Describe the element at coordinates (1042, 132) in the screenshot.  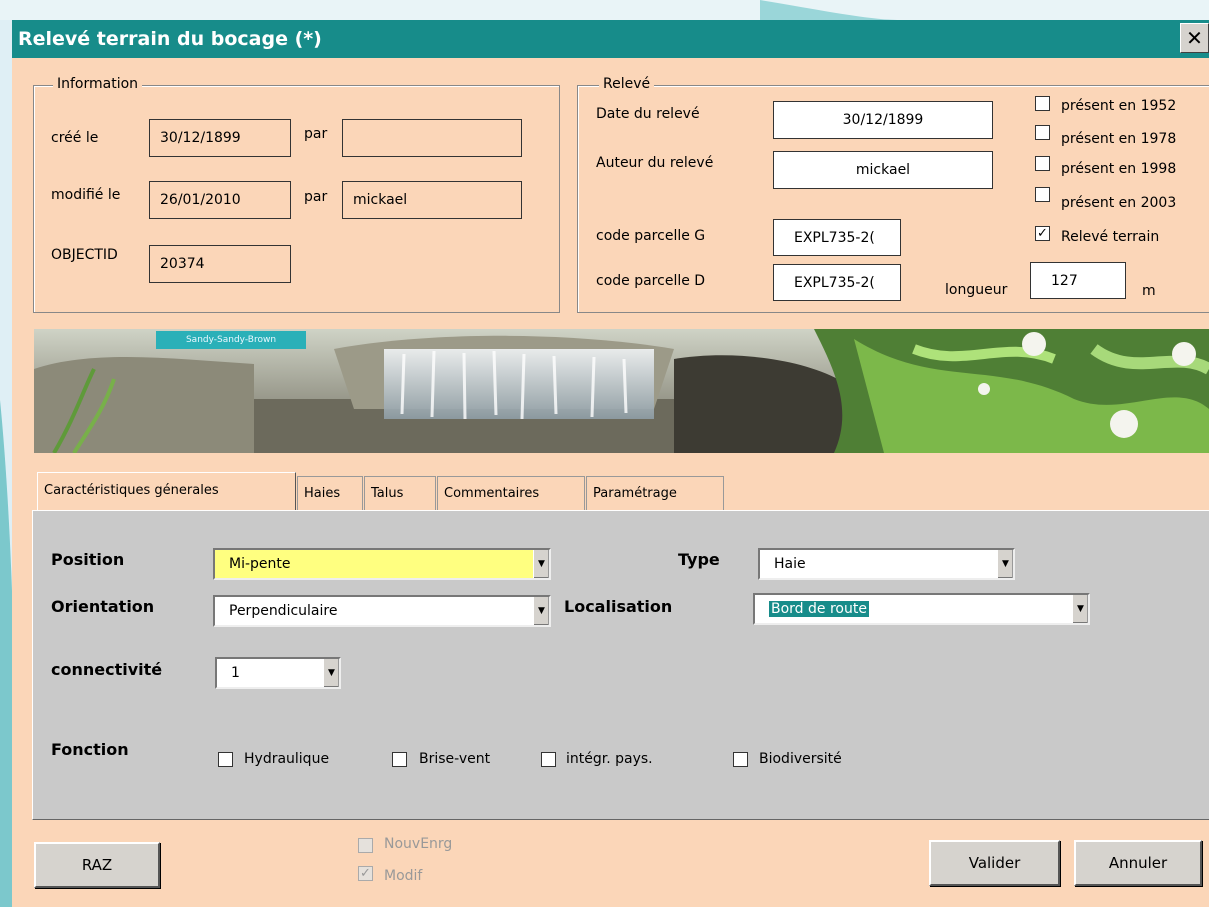
I see `check-1978` at that location.